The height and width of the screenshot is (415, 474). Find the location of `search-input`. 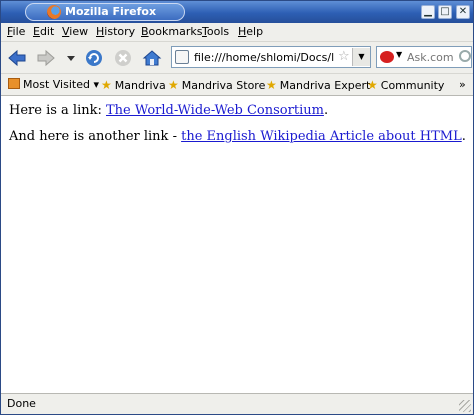

search-input is located at coordinates (432, 57).